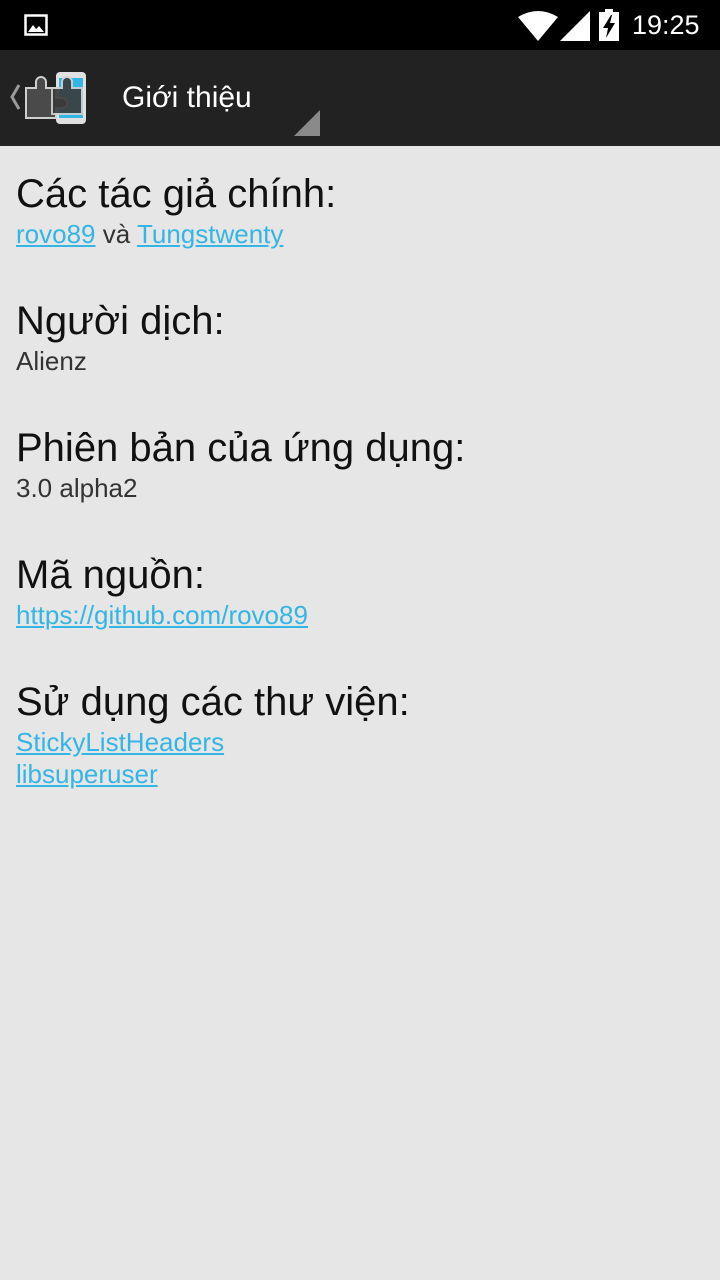 The image size is (720, 1280). I want to click on source-heading: Mã nguồn:, so click(111, 575).